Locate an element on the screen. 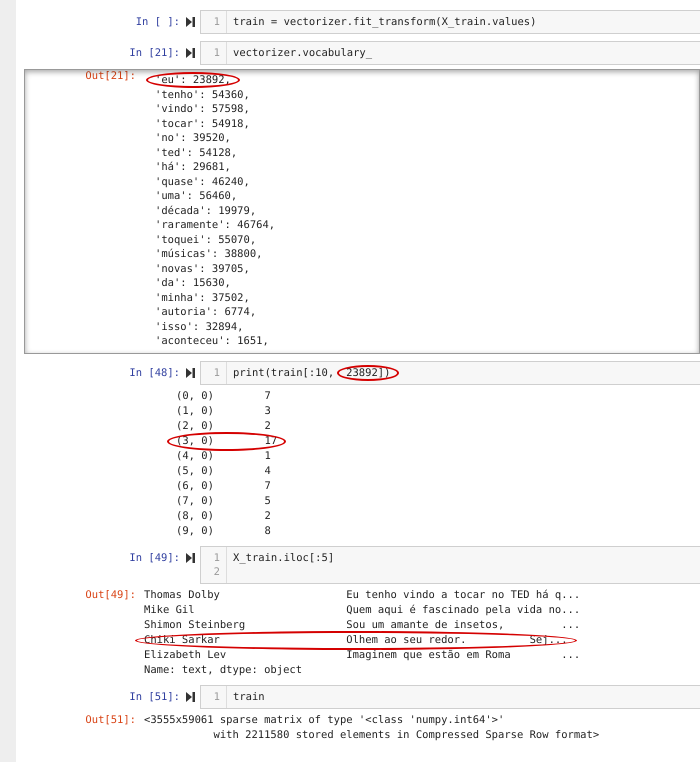 This screenshot has width=700, height=762. input-prompt: In [48]: is located at coordinates (154, 372).